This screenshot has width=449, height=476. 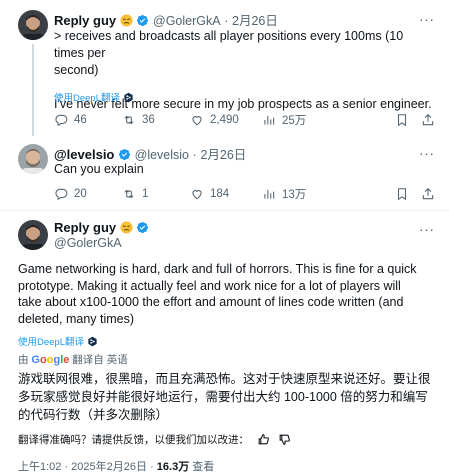 I want to click on tweet-actions: 46 36 2,490 25万, so click(x=244, y=120).